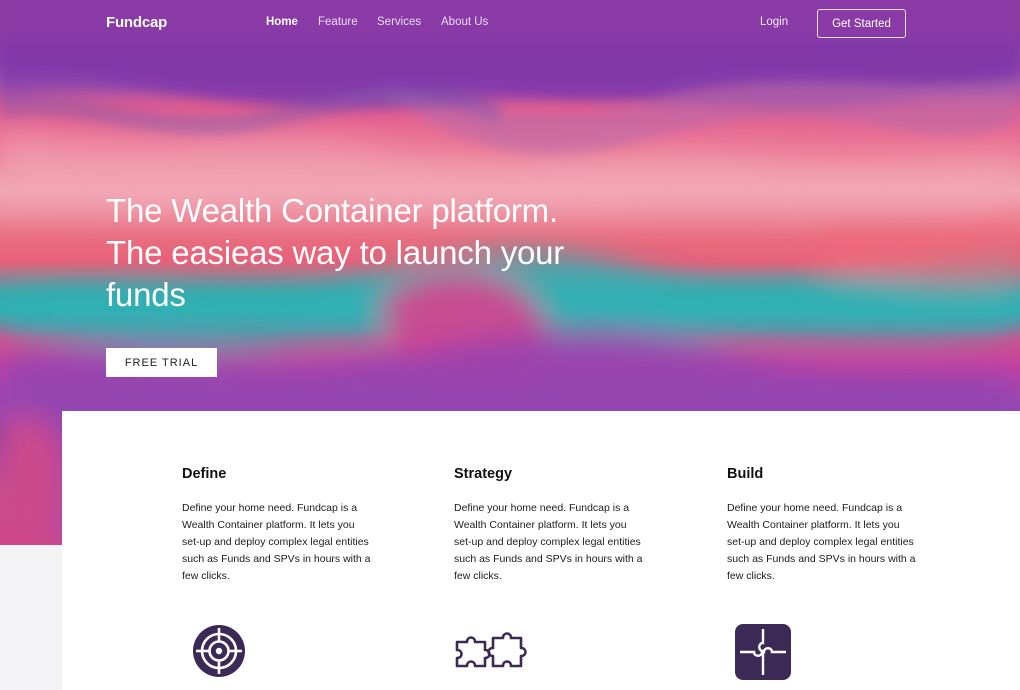 Image resolution: width=1020 pixels, height=690 pixels. Describe the element at coordinates (774, 22) in the screenshot. I see `login-link: Login` at that location.